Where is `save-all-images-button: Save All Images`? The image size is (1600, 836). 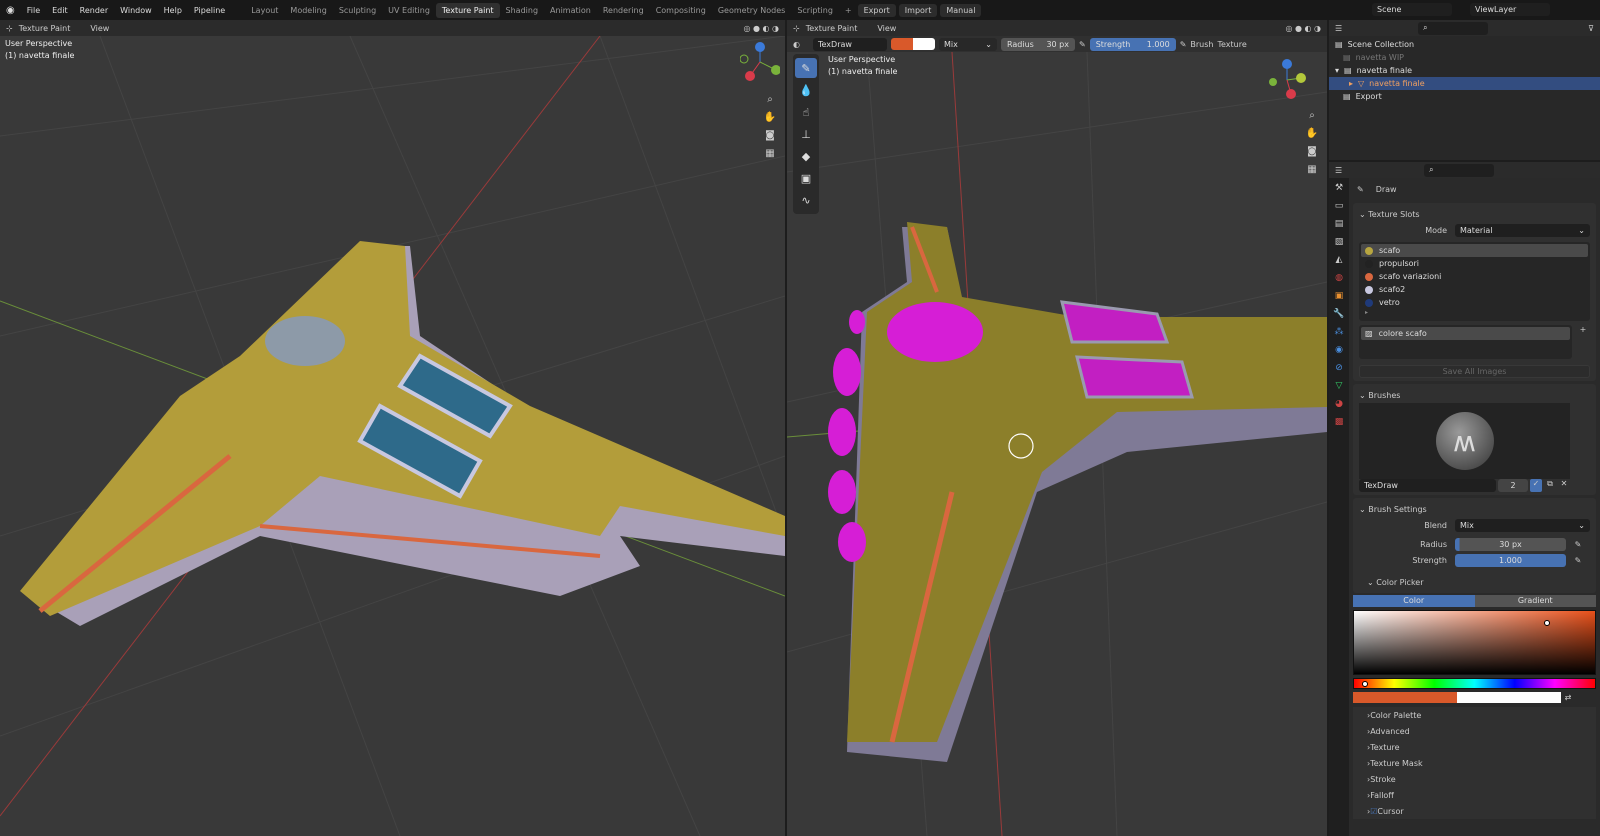 save-all-images-button: Save All Images is located at coordinates (1474, 371).